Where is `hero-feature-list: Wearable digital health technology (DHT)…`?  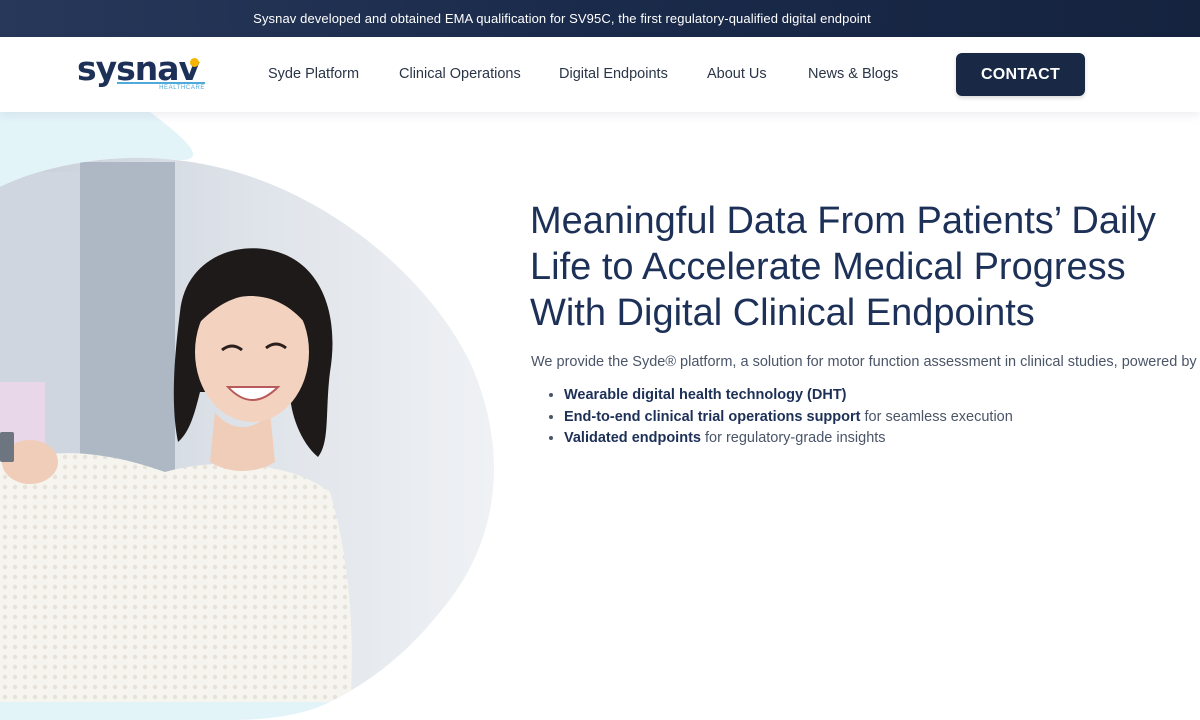
hero-feature-list: Wearable digital health technology (DHT)… is located at coordinates (772, 417).